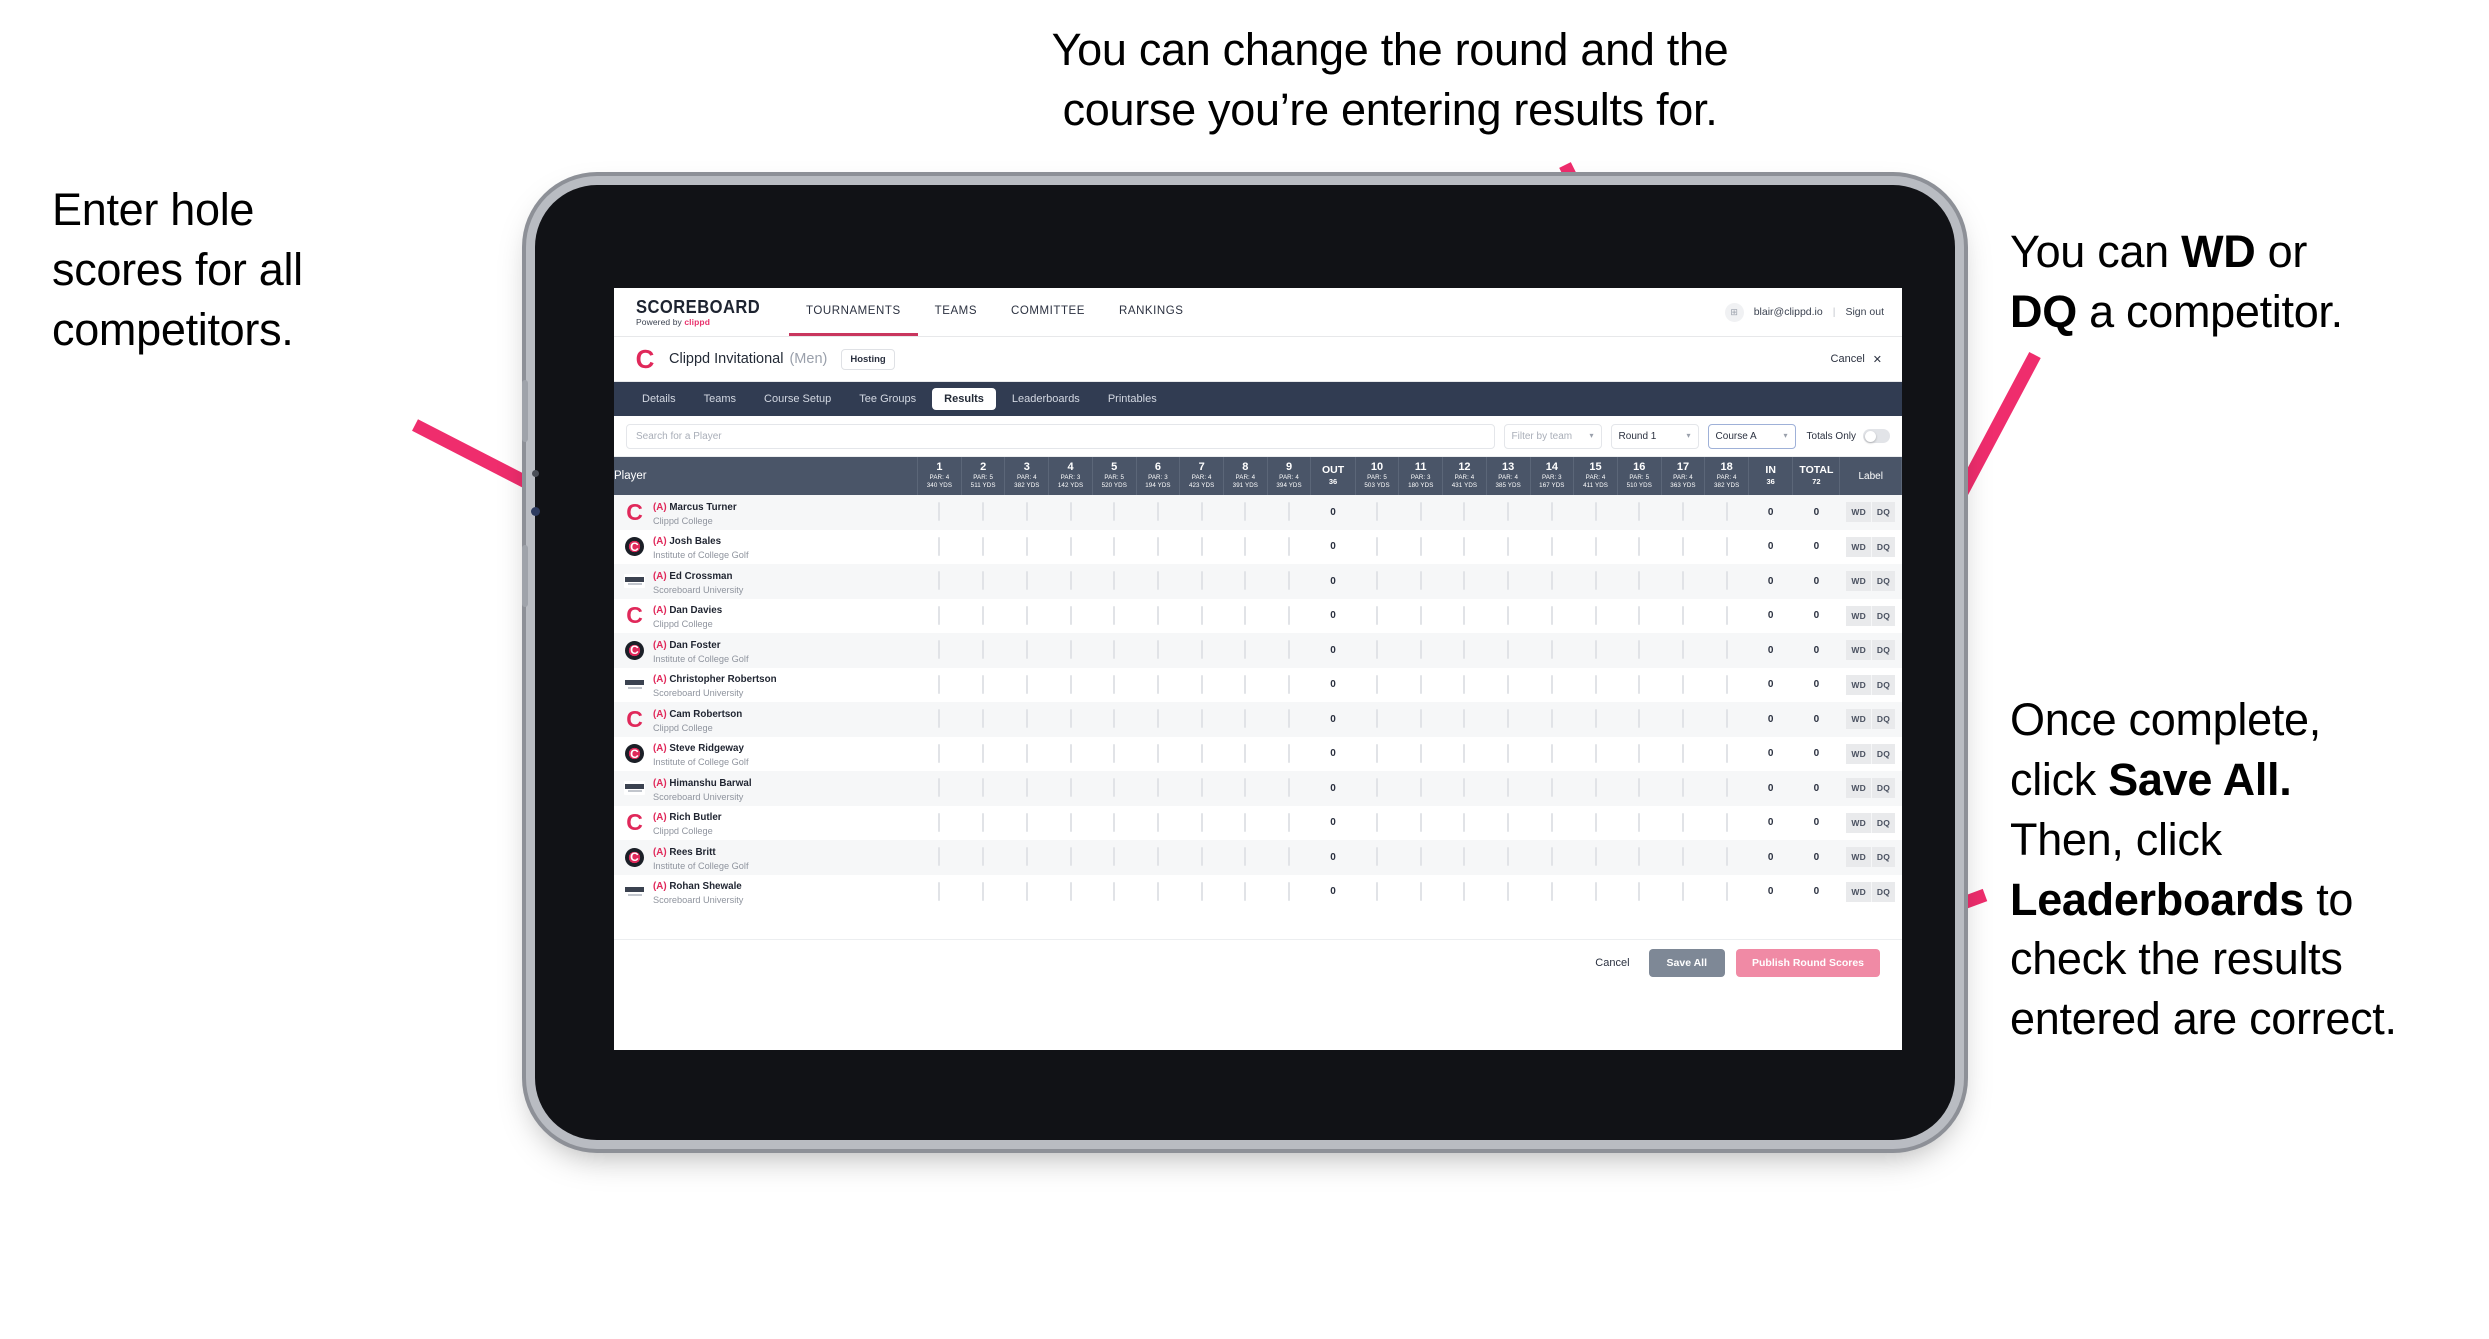 This screenshot has height=1339, width=2489. Describe the element at coordinates (964, 399) in the screenshot. I see `tab-results: Results` at that location.